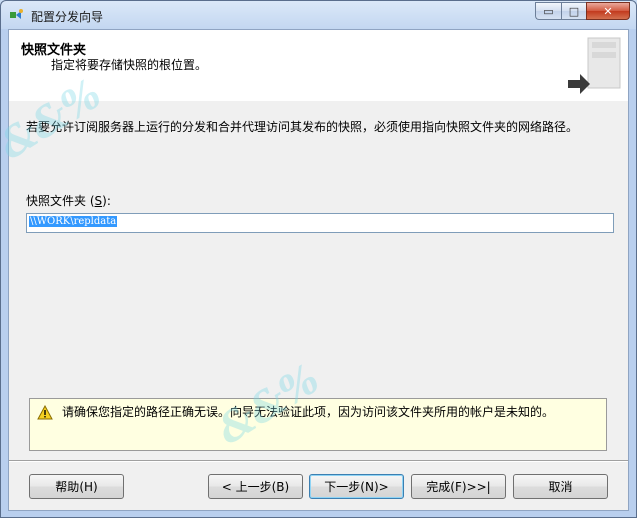 The image size is (637, 518). I want to click on maximize-icon: □, so click(574, 11).